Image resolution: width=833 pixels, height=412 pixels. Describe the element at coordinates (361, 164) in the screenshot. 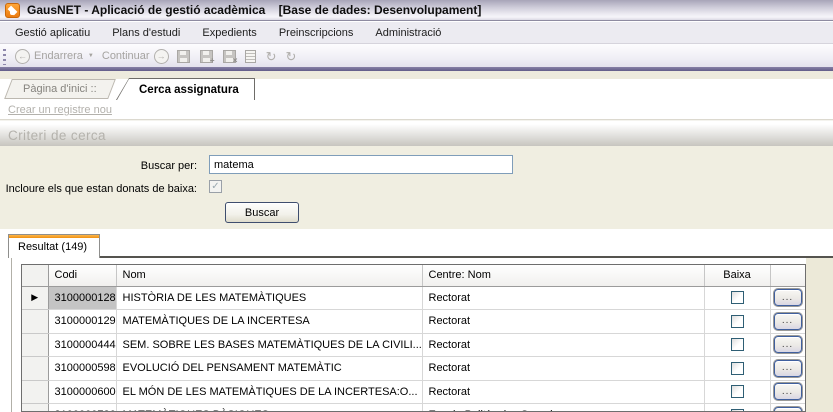

I see `search-input` at that location.